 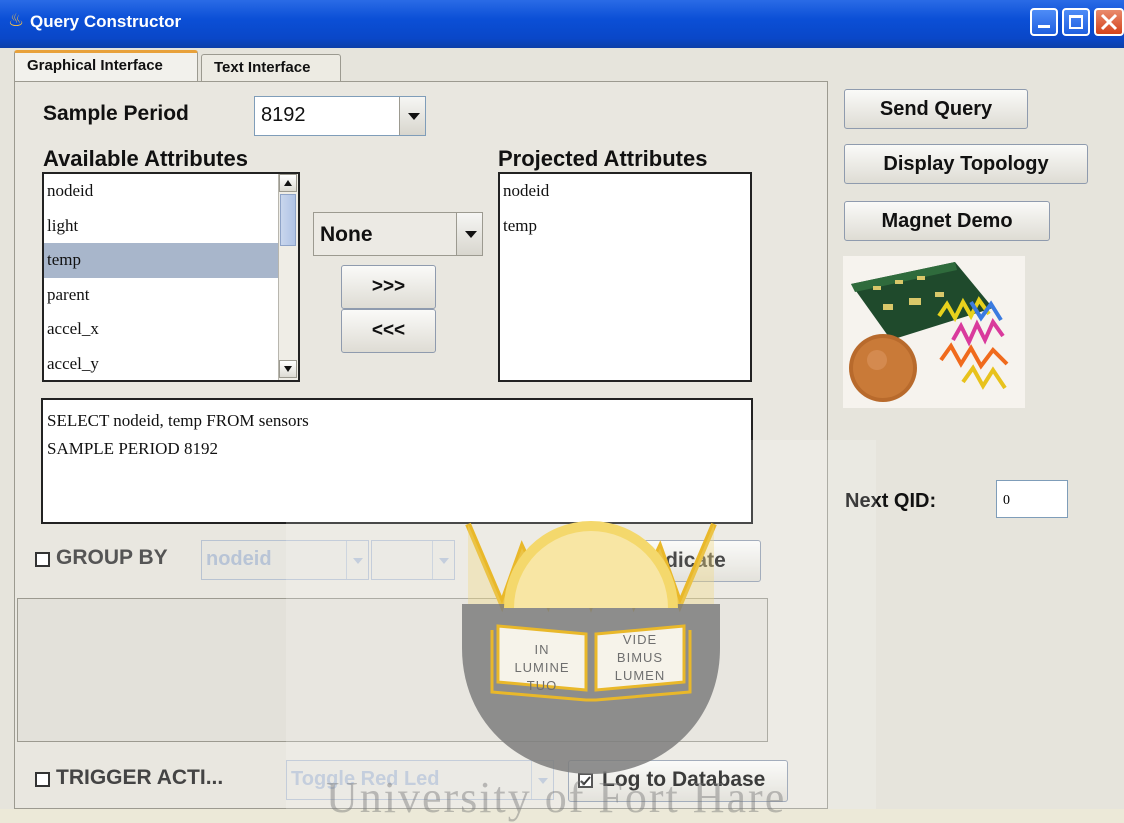 I want to click on maximize-icon, so click(x=1076, y=22).